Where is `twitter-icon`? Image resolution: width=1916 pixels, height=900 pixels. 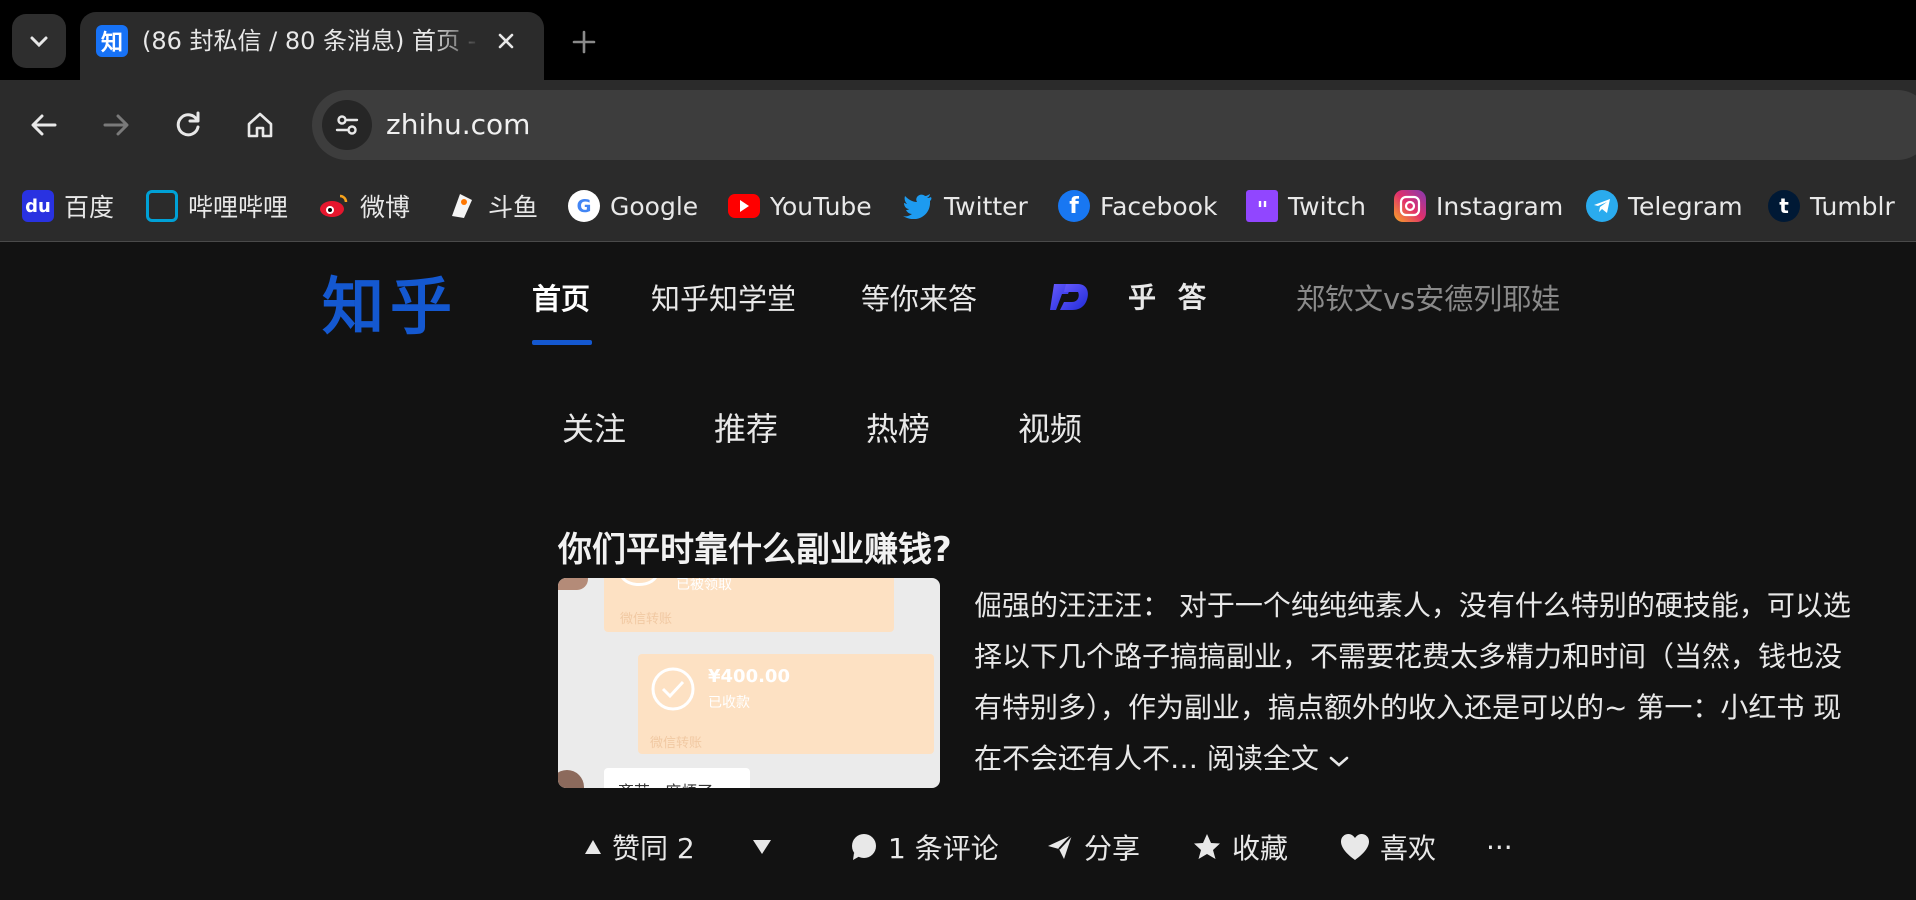 twitter-icon is located at coordinates (918, 206).